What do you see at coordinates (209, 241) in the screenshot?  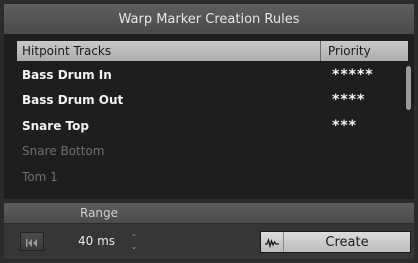 I see `bottom-toolbar: 40 ms ⌃ ⌄ Create` at bounding box center [209, 241].